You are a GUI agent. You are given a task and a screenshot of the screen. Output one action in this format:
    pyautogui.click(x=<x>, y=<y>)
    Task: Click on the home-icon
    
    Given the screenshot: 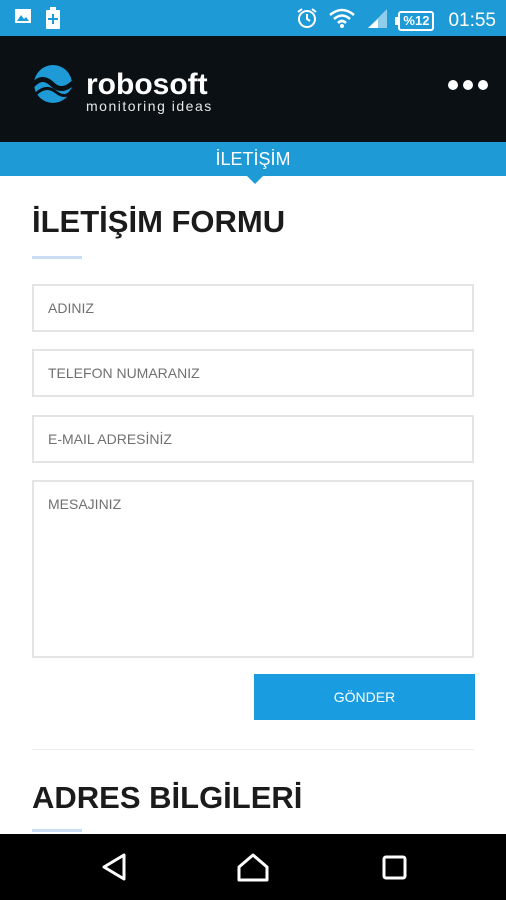 What is the action you would take?
    pyautogui.click(x=253, y=869)
    